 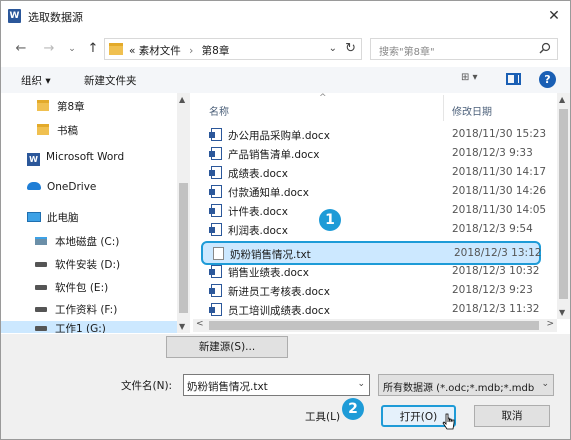 What do you see at coordinates (268, 273) in the screenshot?
I see `file-name: 销售业绩表.docx` at bounding box center [268, 273].